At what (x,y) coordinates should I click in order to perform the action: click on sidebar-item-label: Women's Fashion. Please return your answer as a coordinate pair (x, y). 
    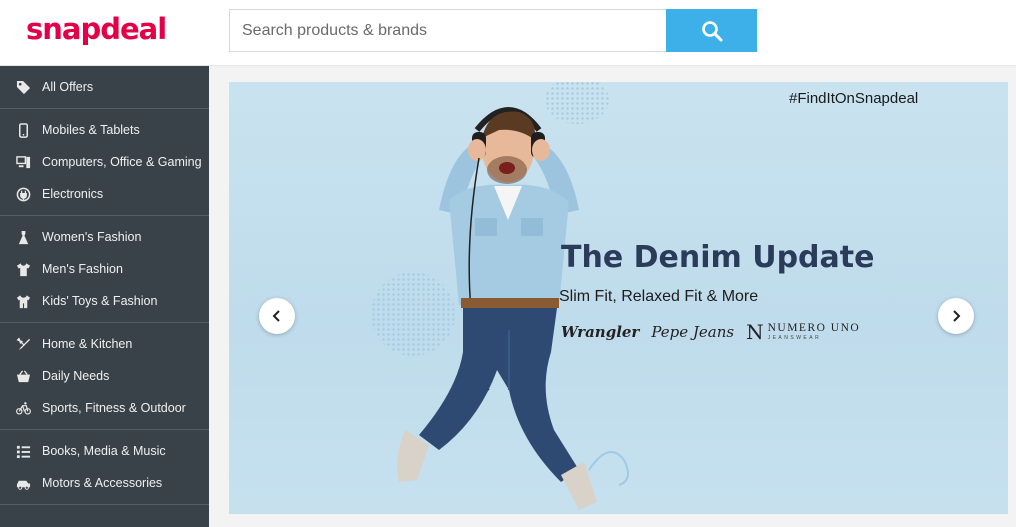
    Looking at the image, I should click on (92, 237).